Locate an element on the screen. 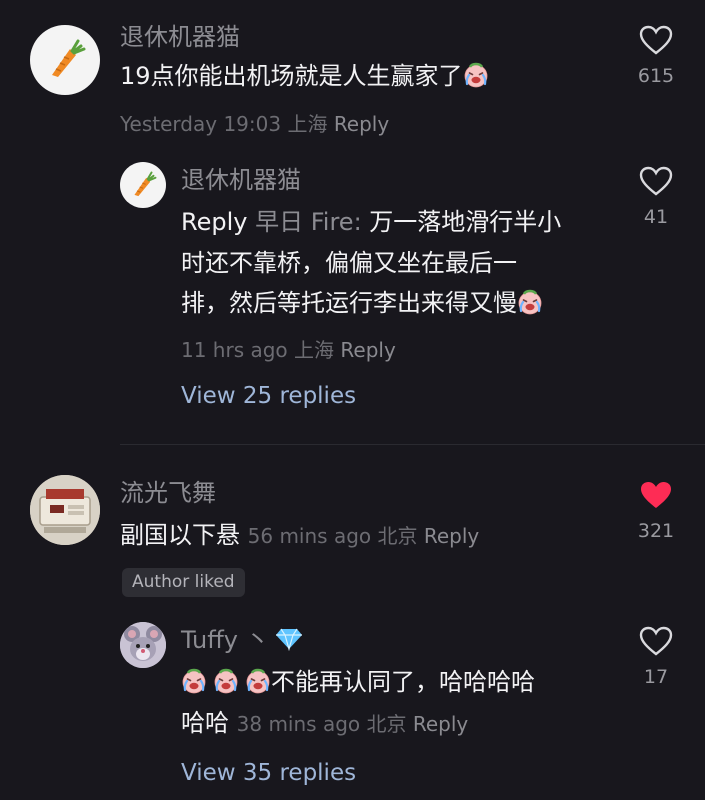 The width and height of the screenshot is (705, 800). reply-prefix: Reply is located at coordinates (214, 222).